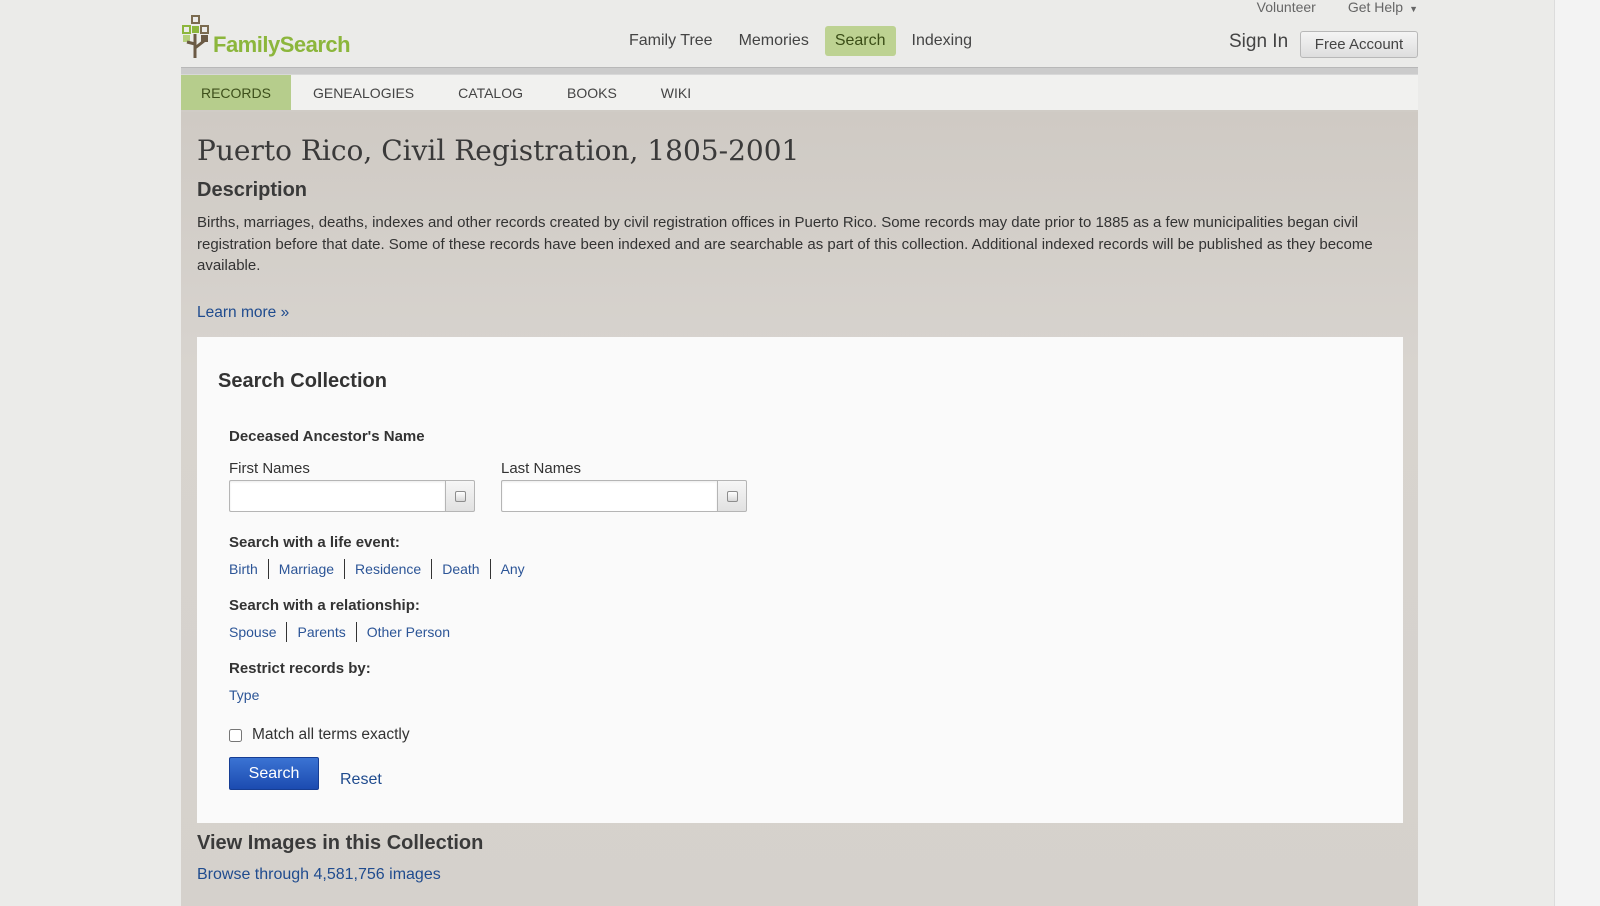  I want to click on restrict-links: Type, so click(249, 695).